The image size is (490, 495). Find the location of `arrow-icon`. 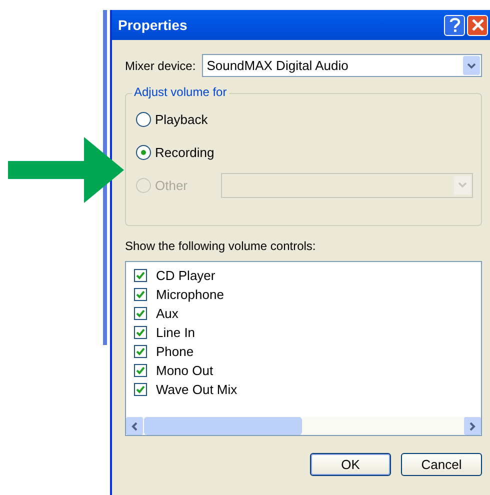

arrow-icon is located at coordinates (66, 170).